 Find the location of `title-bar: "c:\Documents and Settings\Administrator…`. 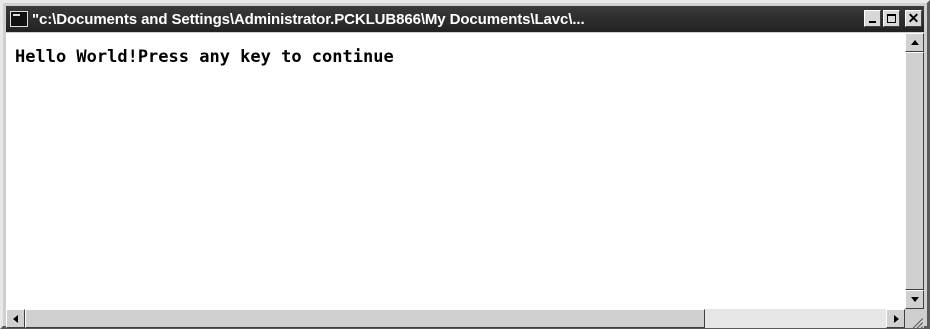

title-bar: "c:\Documents and Settings\Administrator… is located at coordinates (465, 19).